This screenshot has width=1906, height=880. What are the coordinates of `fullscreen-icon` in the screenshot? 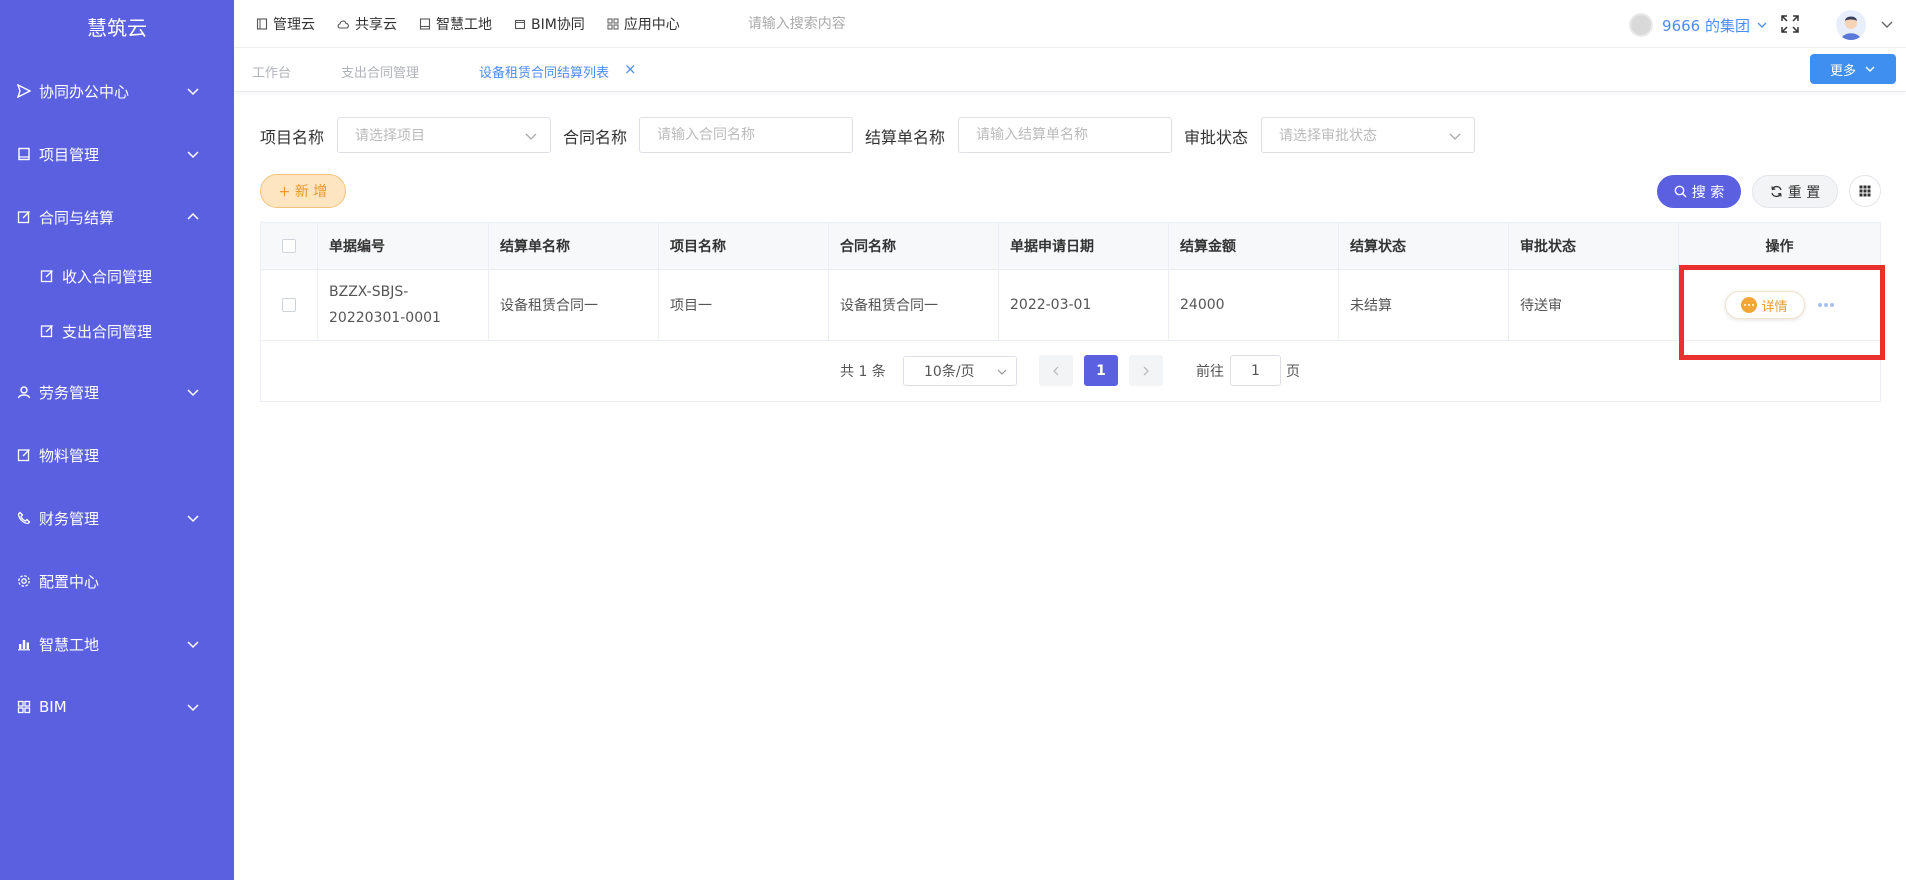 It's located at (1790, 24).